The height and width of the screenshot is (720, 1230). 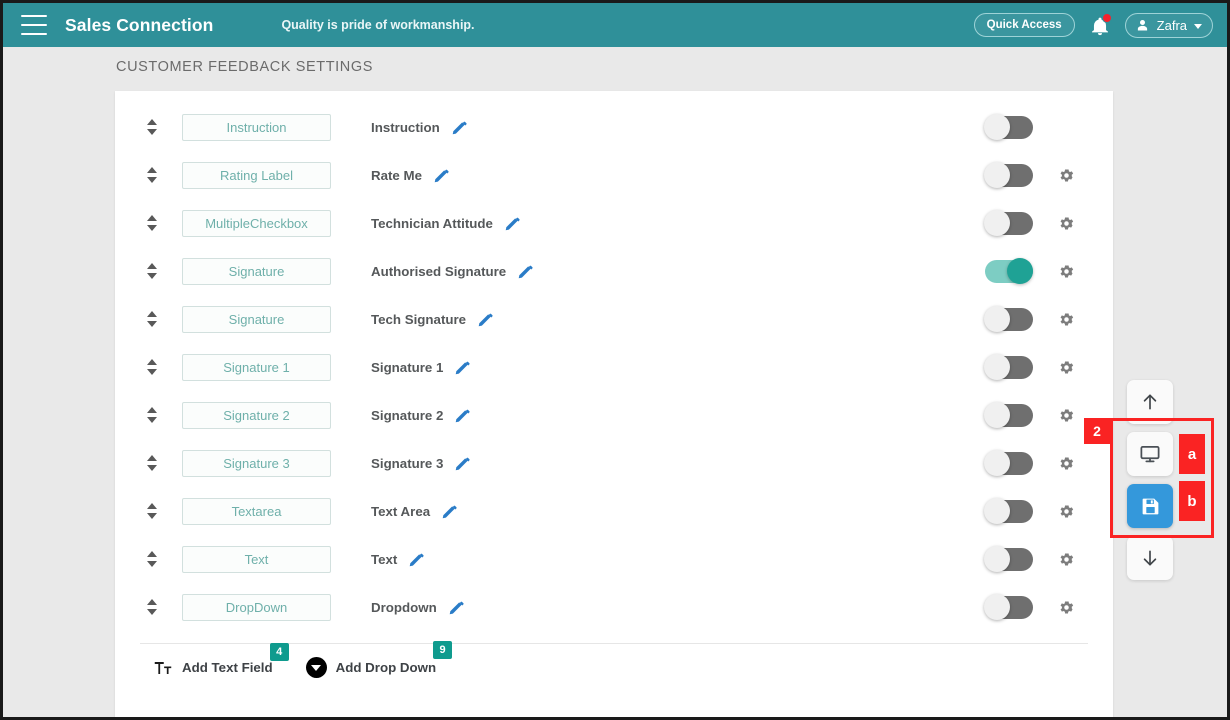 What do you see at coordinates (614, 223) in the screenshot?
I see `field-row: MultipleCheckbox Technician Attitude` at bounding box center [614, 223].